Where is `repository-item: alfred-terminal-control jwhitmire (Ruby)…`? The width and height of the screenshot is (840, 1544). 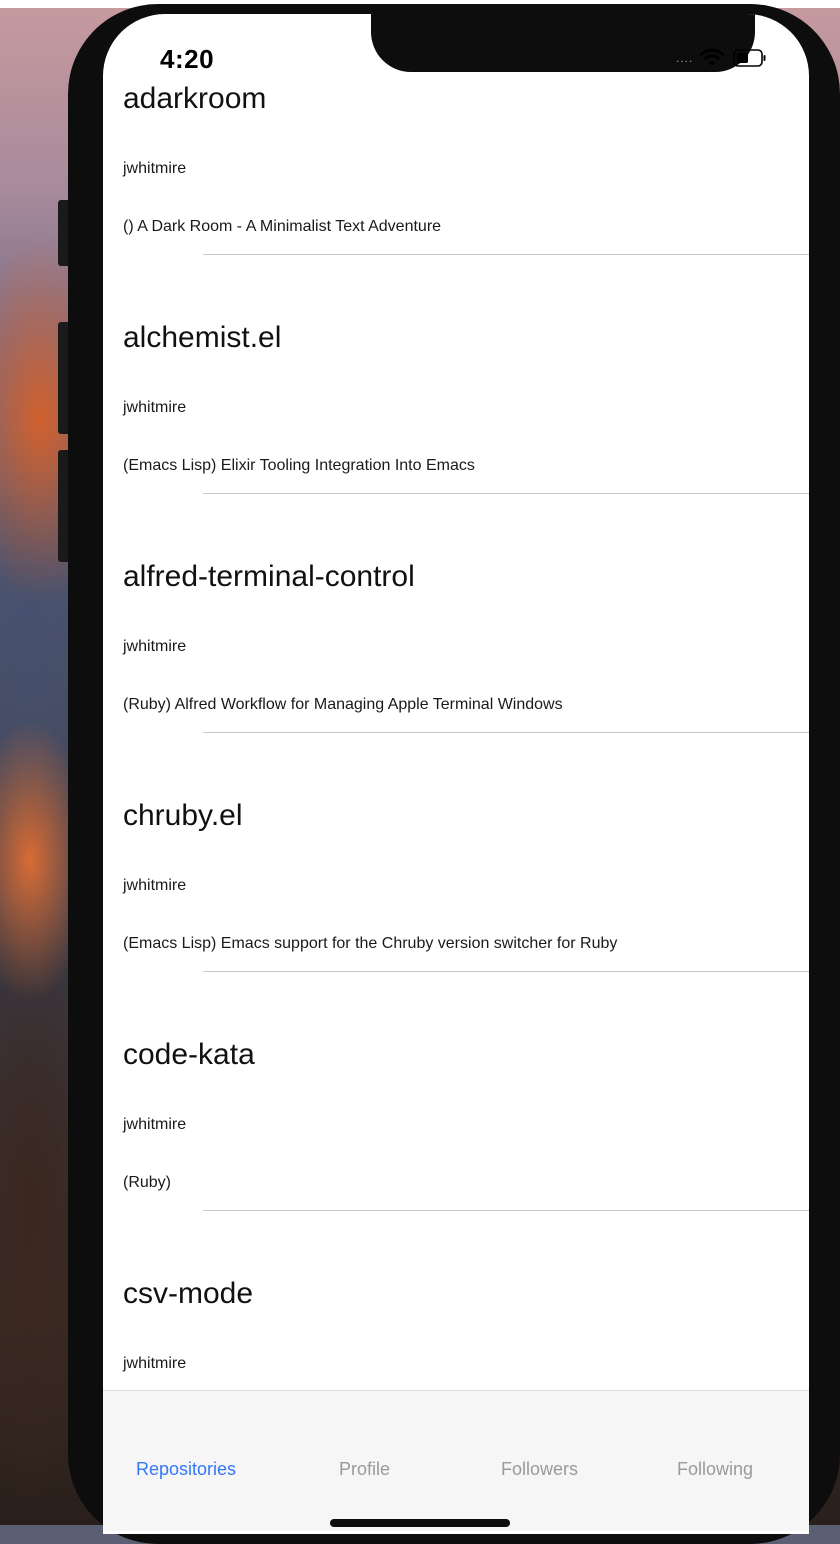
repository-item: alfred-terminal-control jwhitmire (Ruby)… is located at coordinates (456, 679).